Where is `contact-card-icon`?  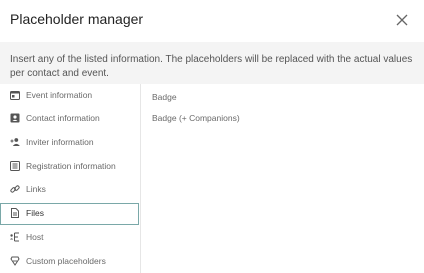
contact-card-icon is located at coordinates (15, 118).